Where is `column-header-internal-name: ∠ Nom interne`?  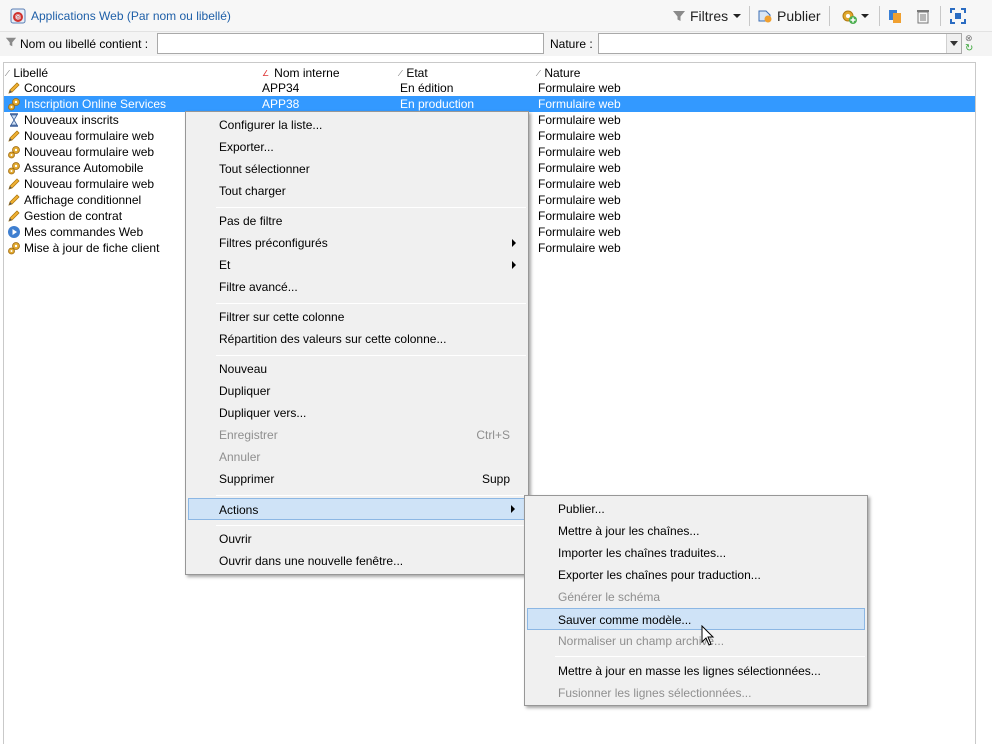 column-header-internal-name: ∠ Nom interne is located at coordinates (301, 73).